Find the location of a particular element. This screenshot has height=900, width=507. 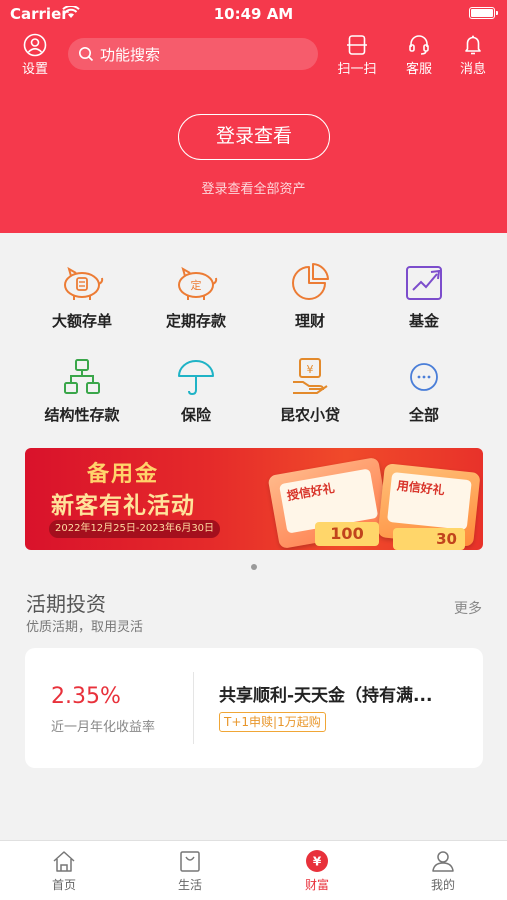

battery-icon is located at coordinates (483, 13).